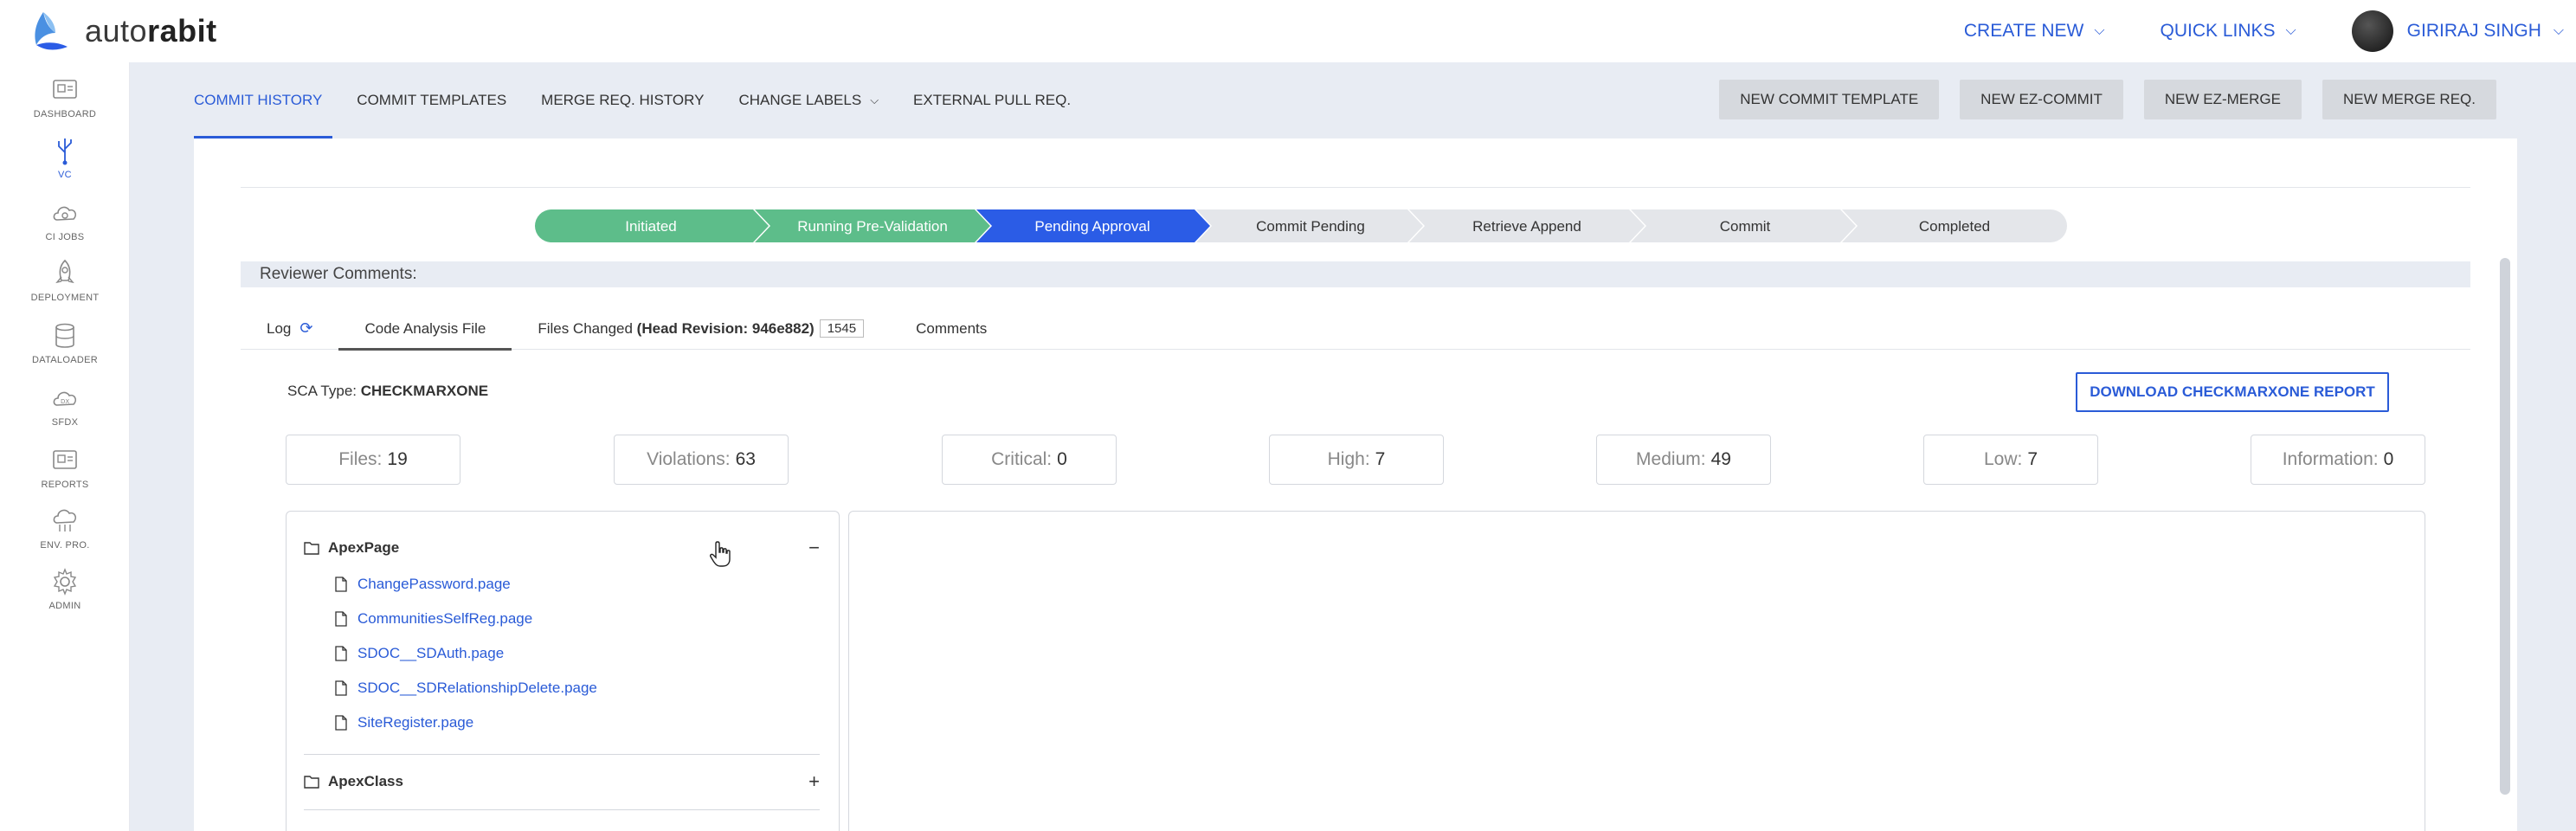  Describe the element at coordinates (585, 328) in the screenshot. I see `files-changed-label: Files Changed` at that location.